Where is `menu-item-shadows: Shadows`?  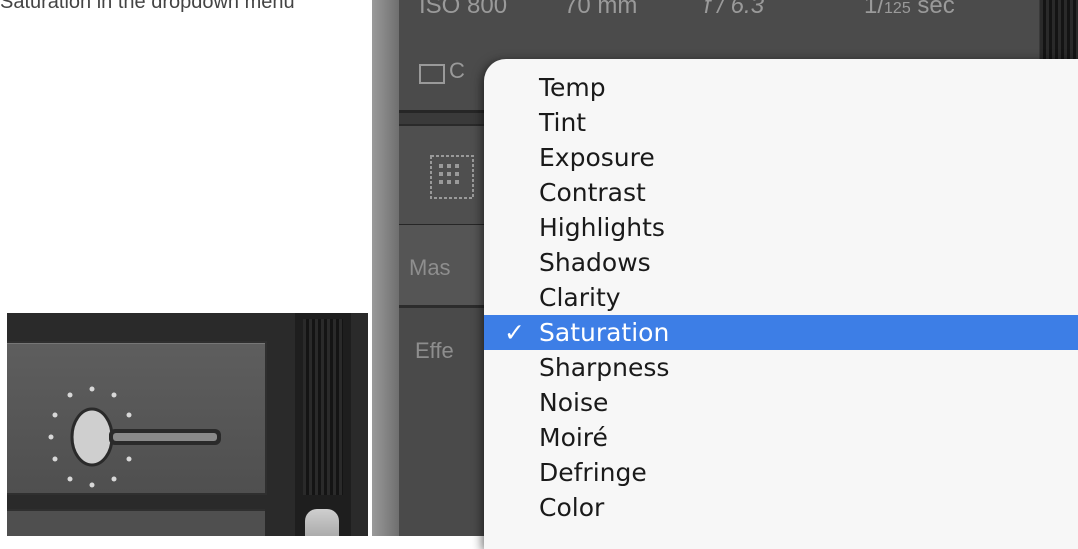
menu-item-shadows: Shadows is located at coordinates (781, 262).